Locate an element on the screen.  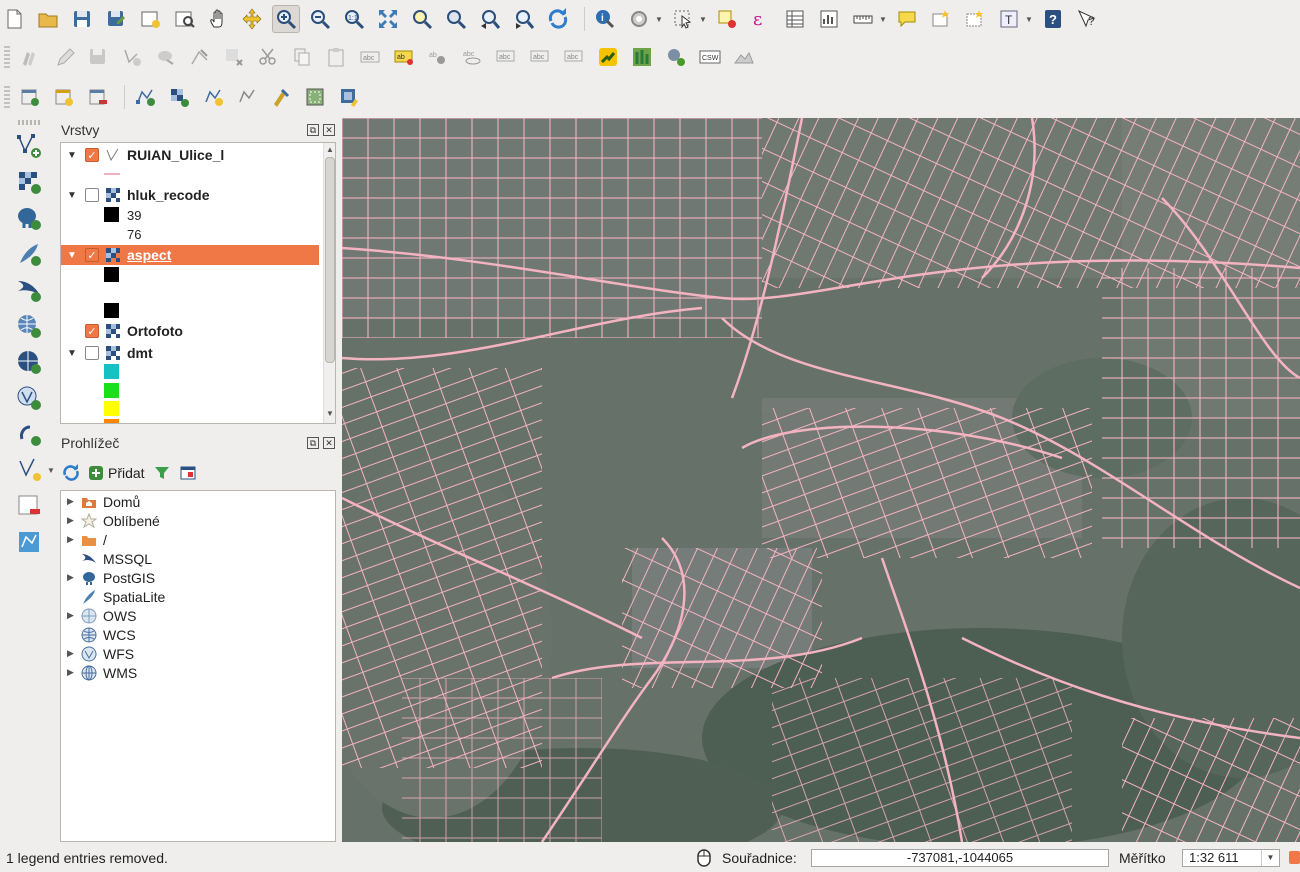
new-spatialite-icon is located at coordinates (213, 97).